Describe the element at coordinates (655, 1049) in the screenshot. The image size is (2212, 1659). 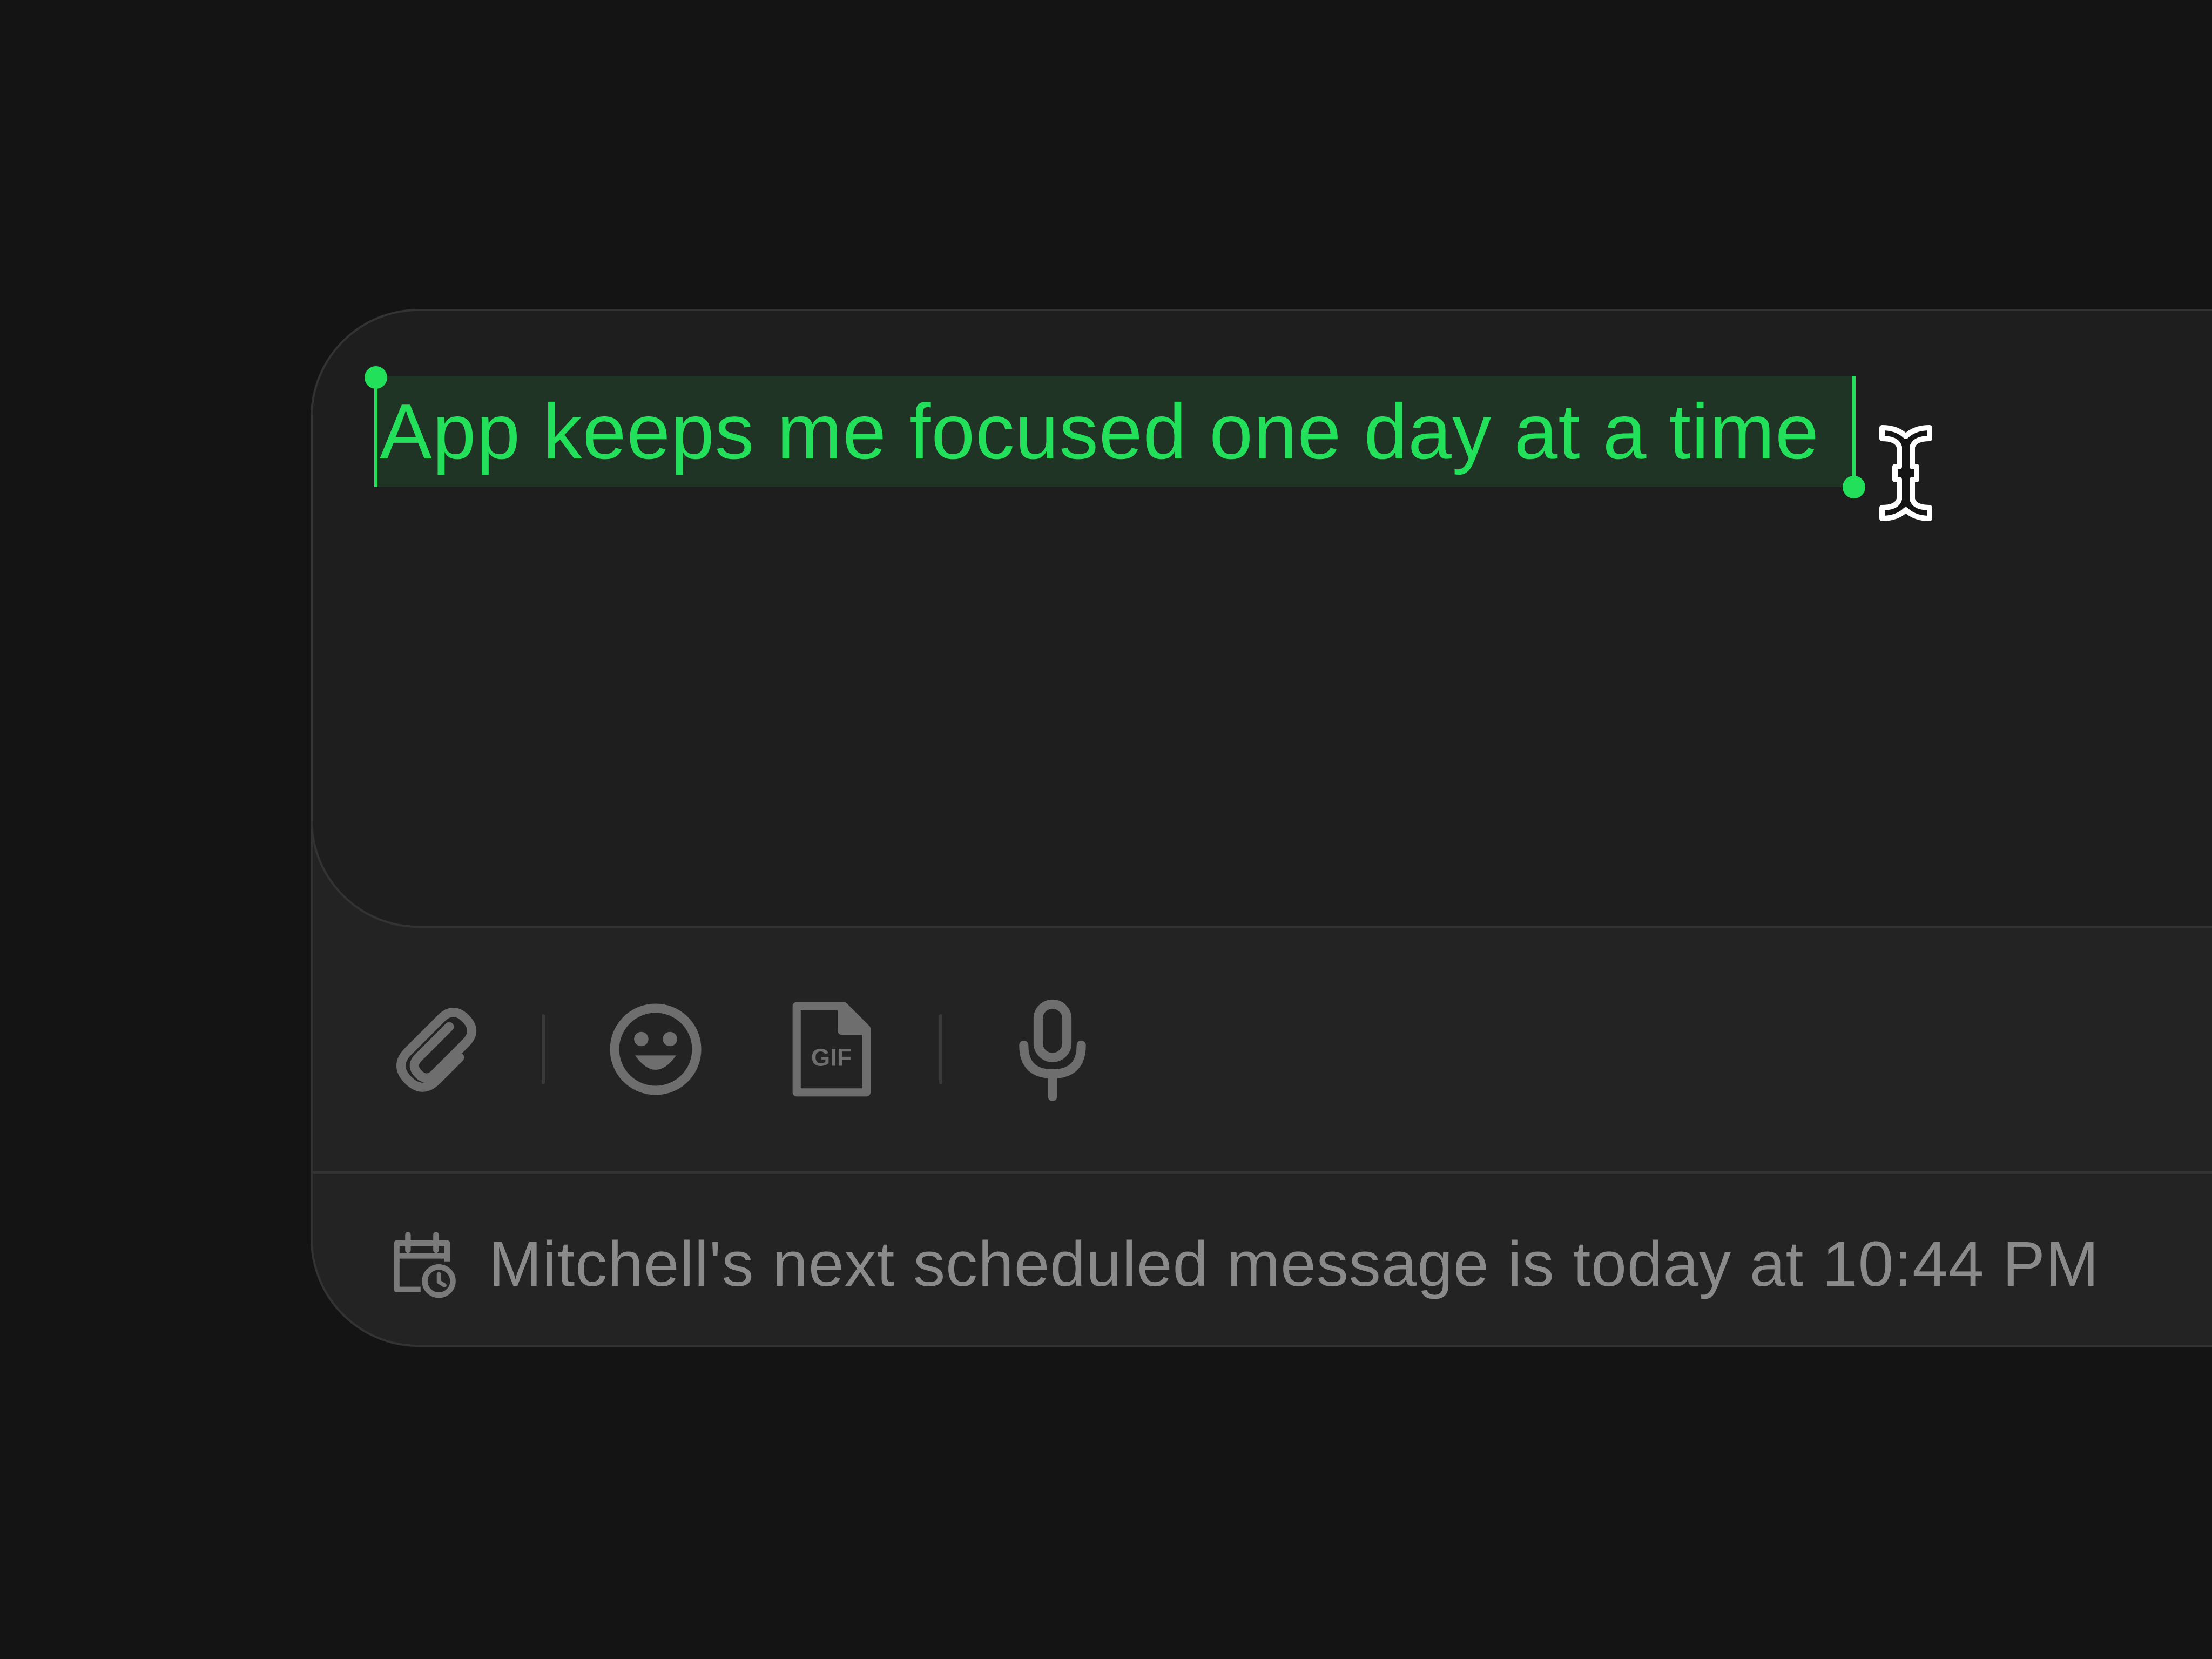
I see `emoji-icon` at that location.